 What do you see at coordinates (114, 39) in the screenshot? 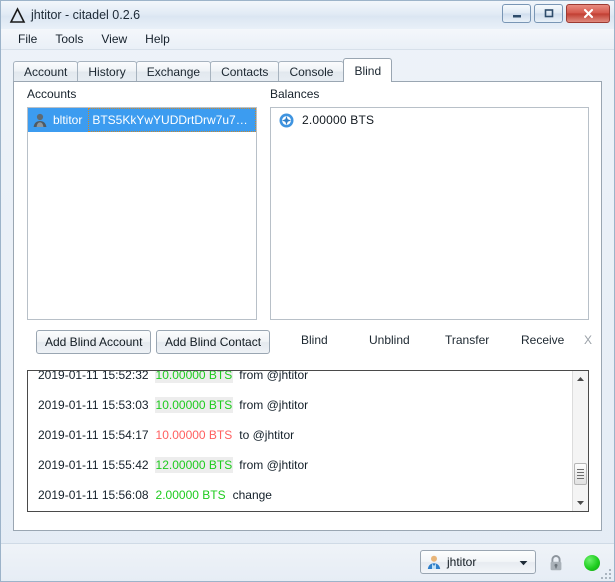
I see `menu-item-view: View` at bounding box center [114, 39].